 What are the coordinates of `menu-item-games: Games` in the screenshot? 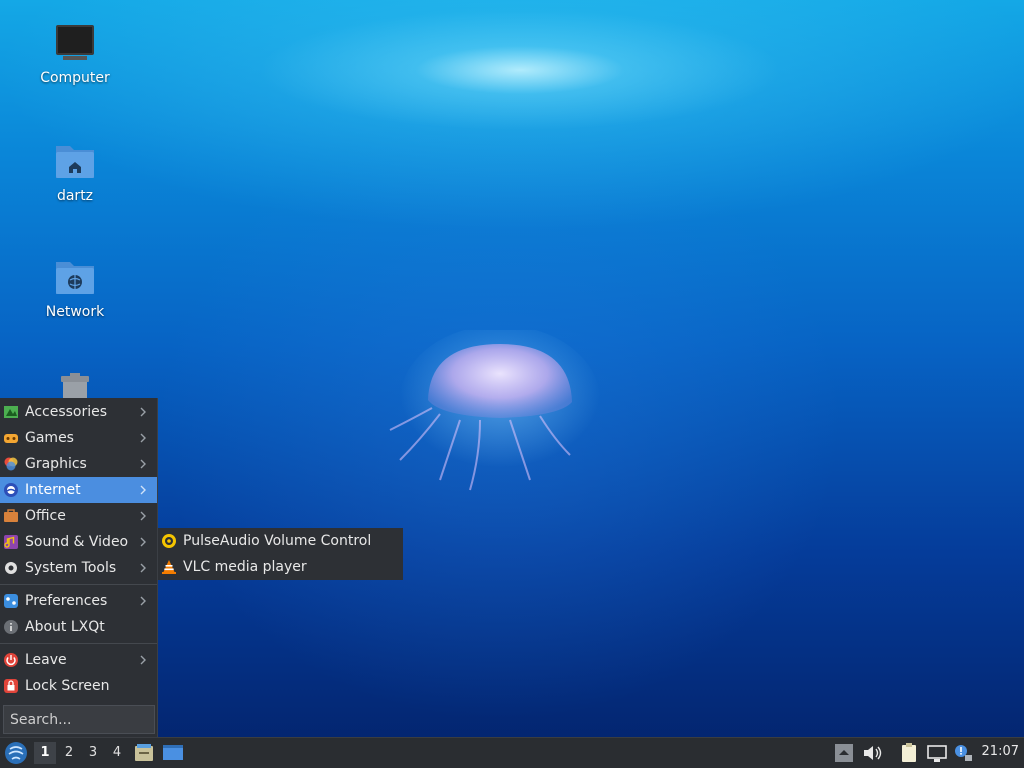 It's located at (78, 438).